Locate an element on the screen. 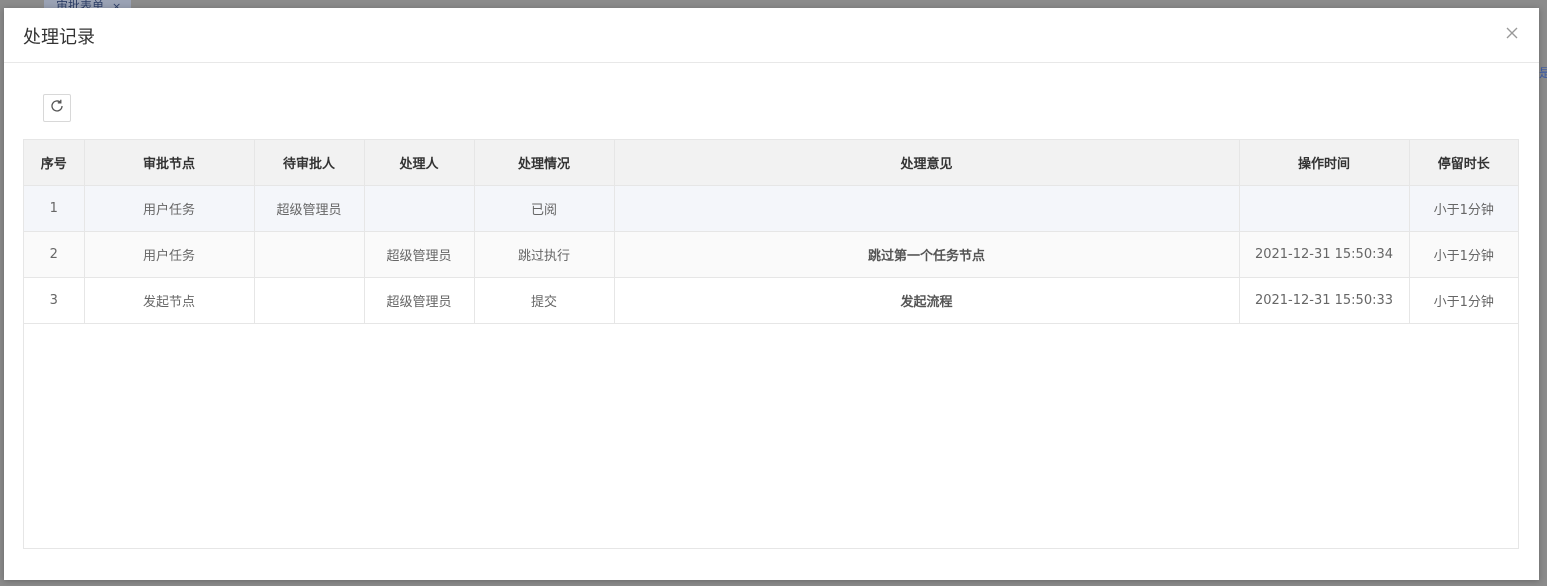 The height and width of the screenshot is (586, 1547). cell-index: 1 is located at coordinates (54, 208).